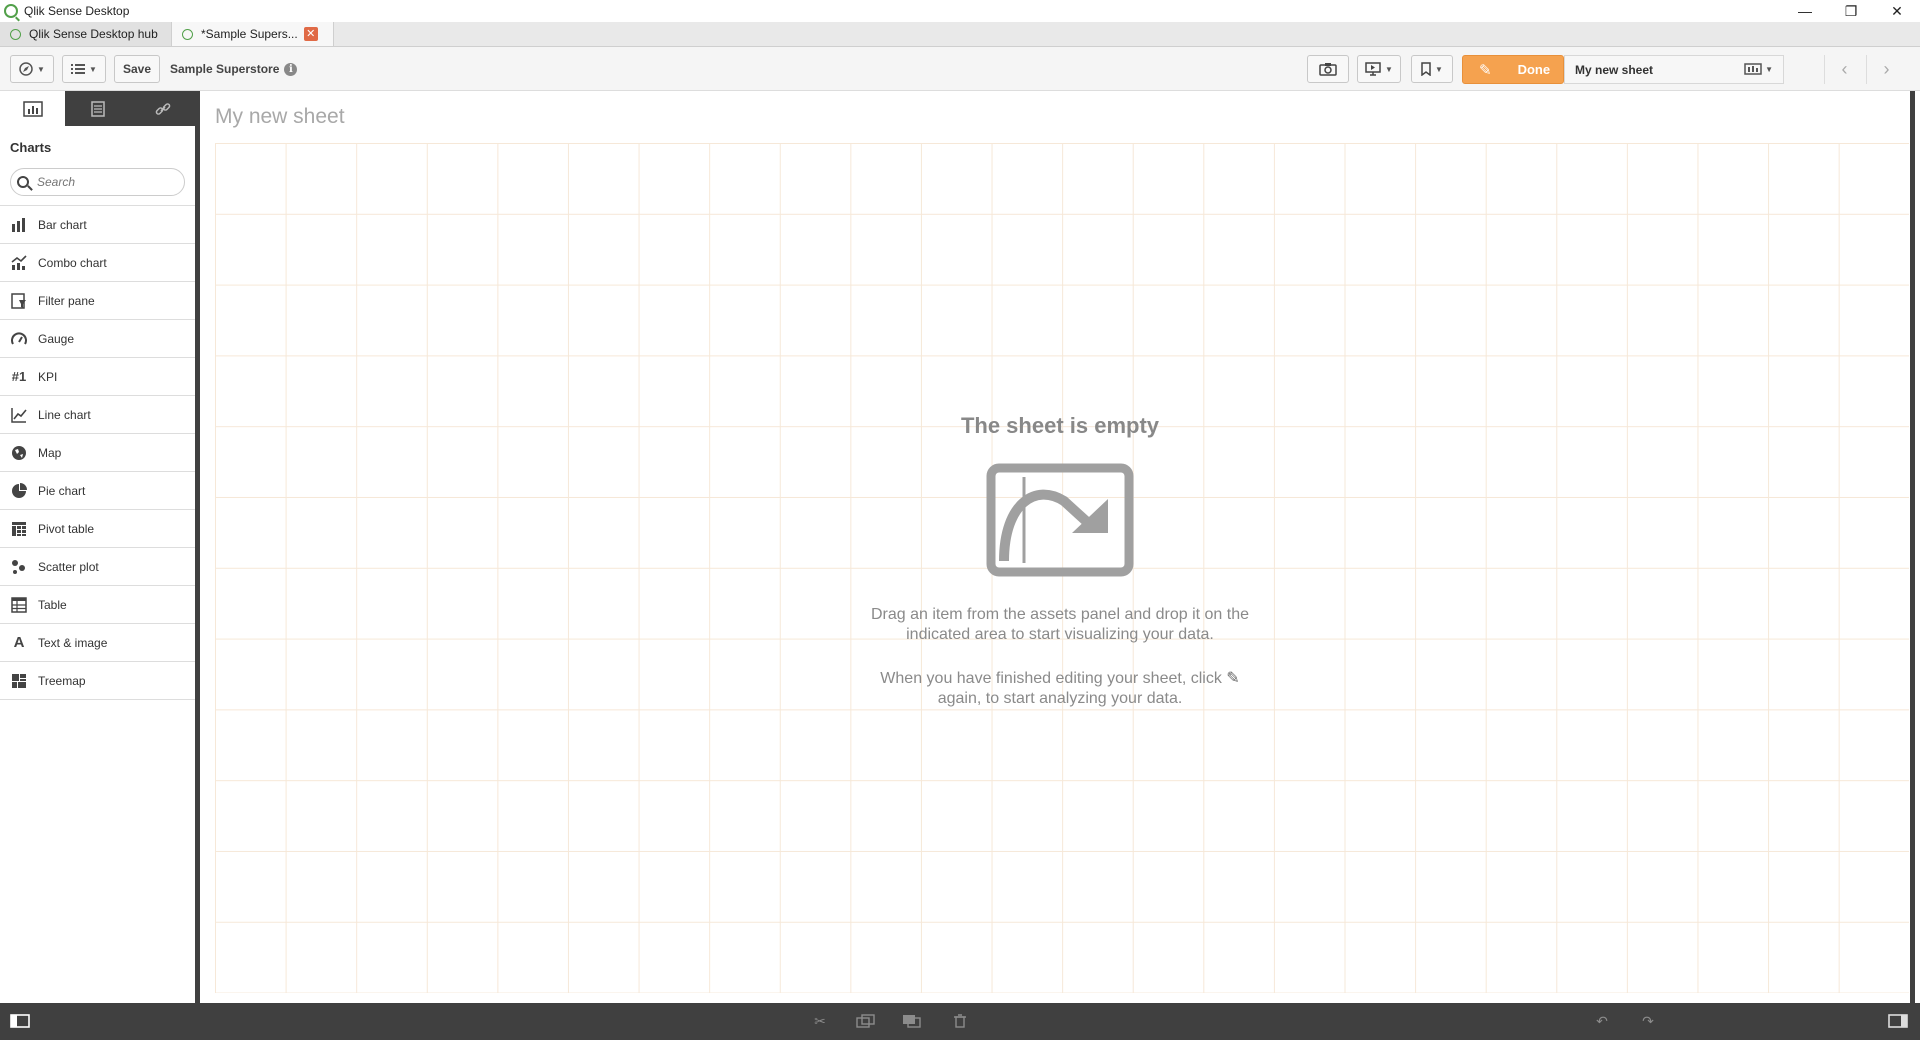  I want to click on compass-icon, so click(26, 69).